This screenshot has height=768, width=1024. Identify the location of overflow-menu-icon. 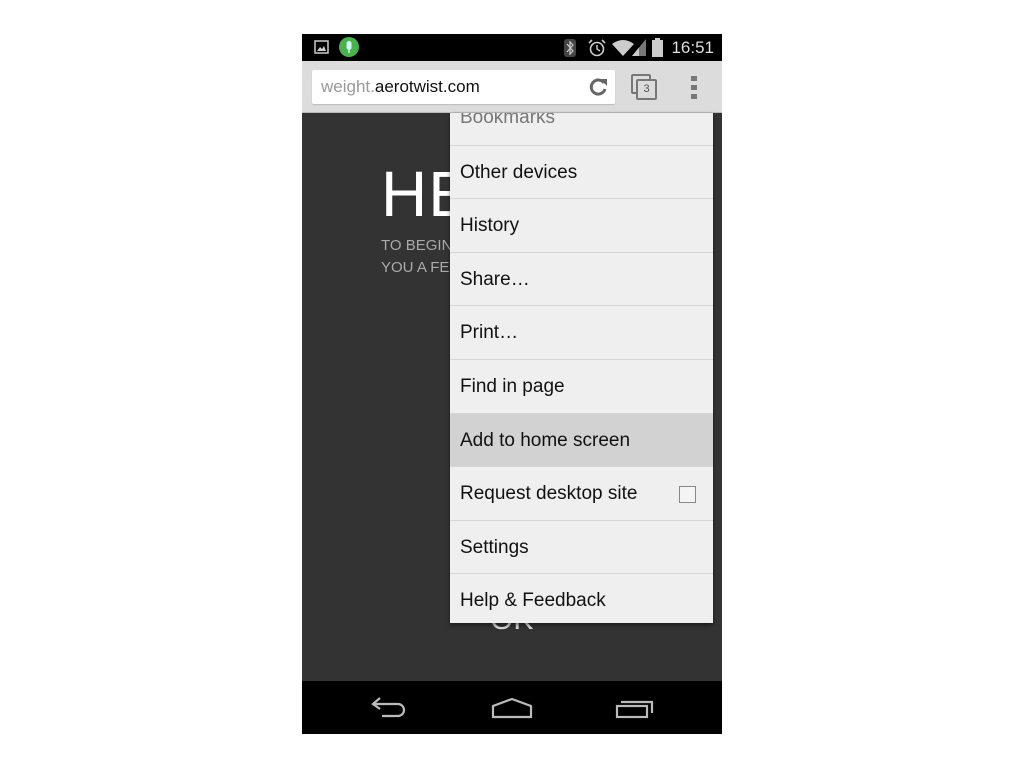
(695, 88).